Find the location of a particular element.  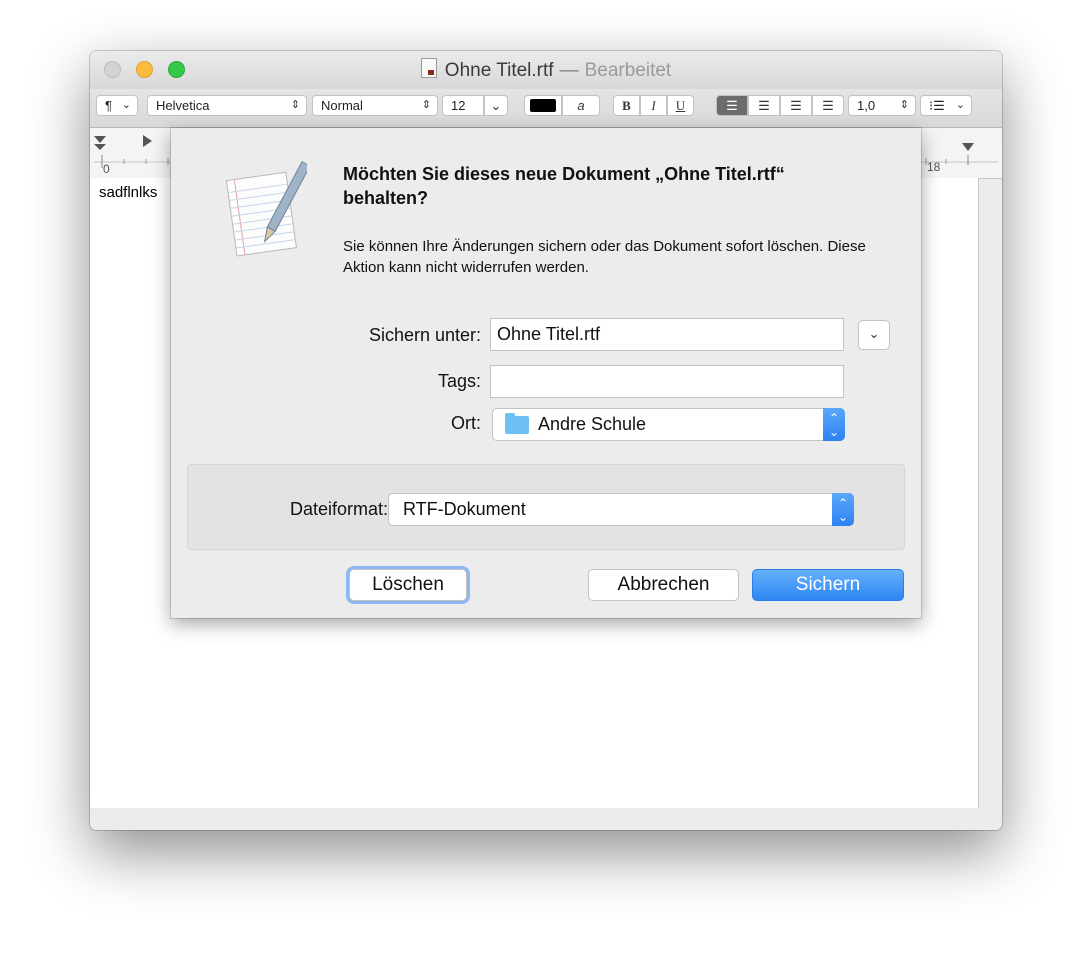

document-text: sadflnlks is located at coordinates (128, 192).